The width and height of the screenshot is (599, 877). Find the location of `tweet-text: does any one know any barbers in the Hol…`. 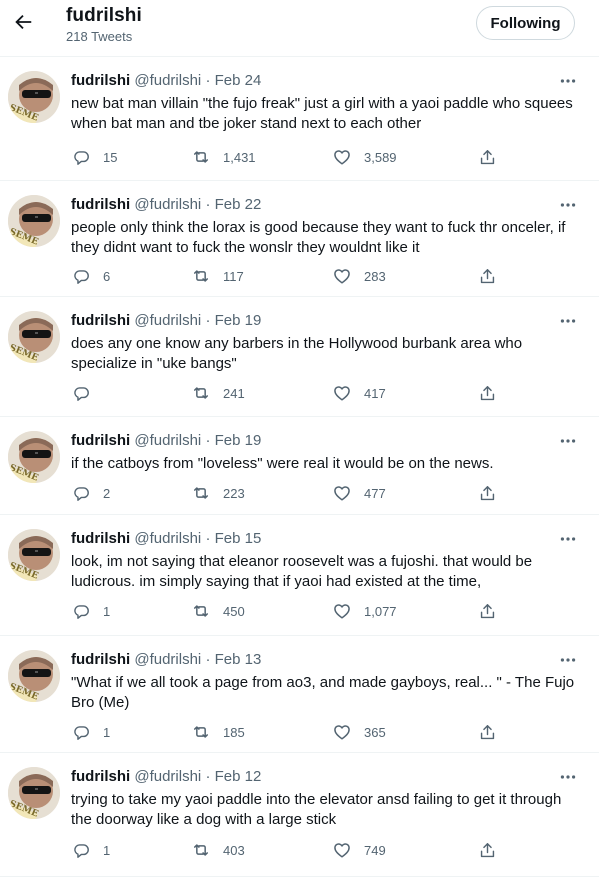

tweet-text: does any one know any barbers in the Hol… is located at coordinates (297, 353).